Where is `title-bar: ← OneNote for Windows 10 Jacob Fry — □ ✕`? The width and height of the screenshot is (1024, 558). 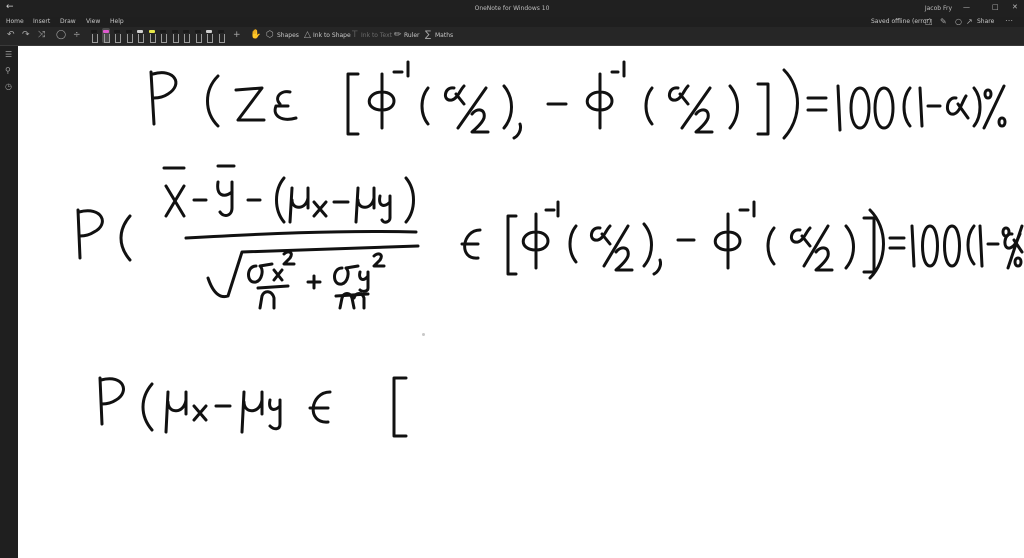
title-bar: ← OneNote for Windows 10 Jacob Fry — □ ✕ is located at coordinates (512, 8).